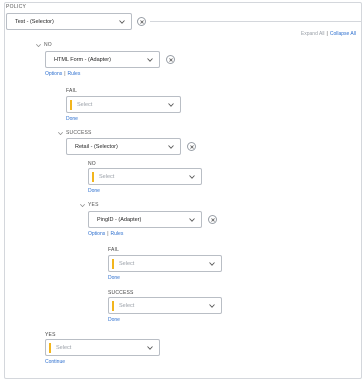 The image size is (364, 381). I want to click on pingid-fail-label: FAIL, so click(114, 250).